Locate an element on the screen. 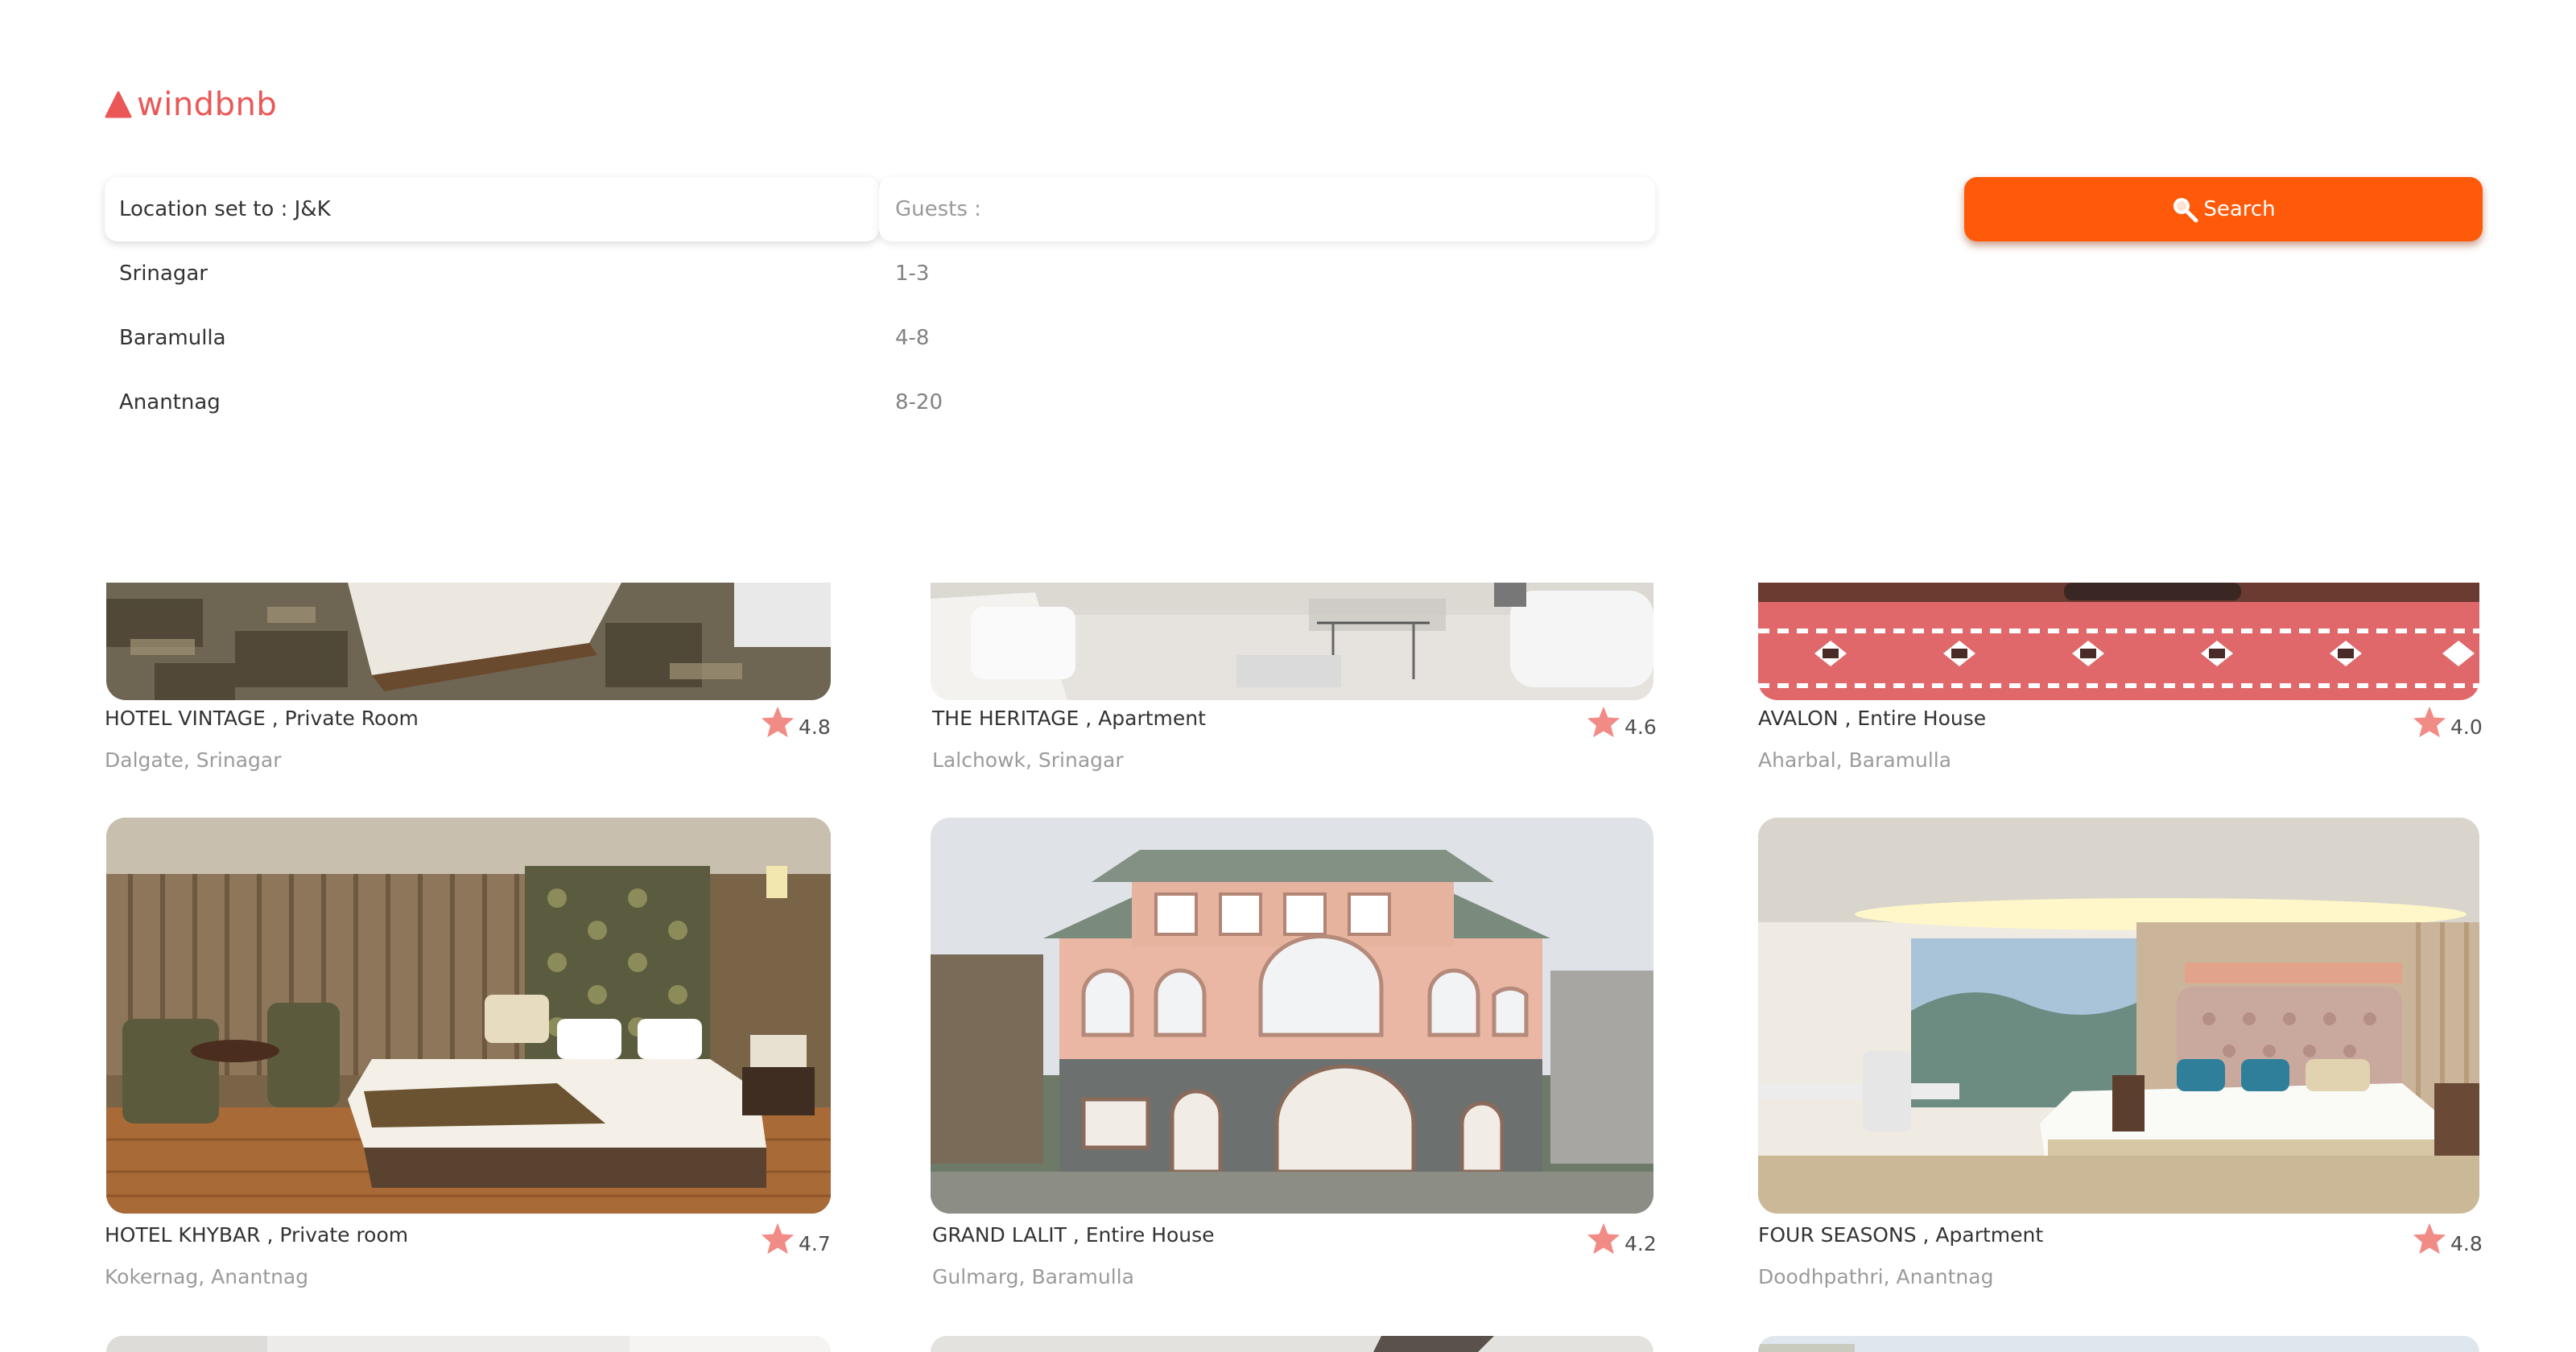 This screenshot has height=1352, width=2576. search-icon is located at coordinates (2184, 209).